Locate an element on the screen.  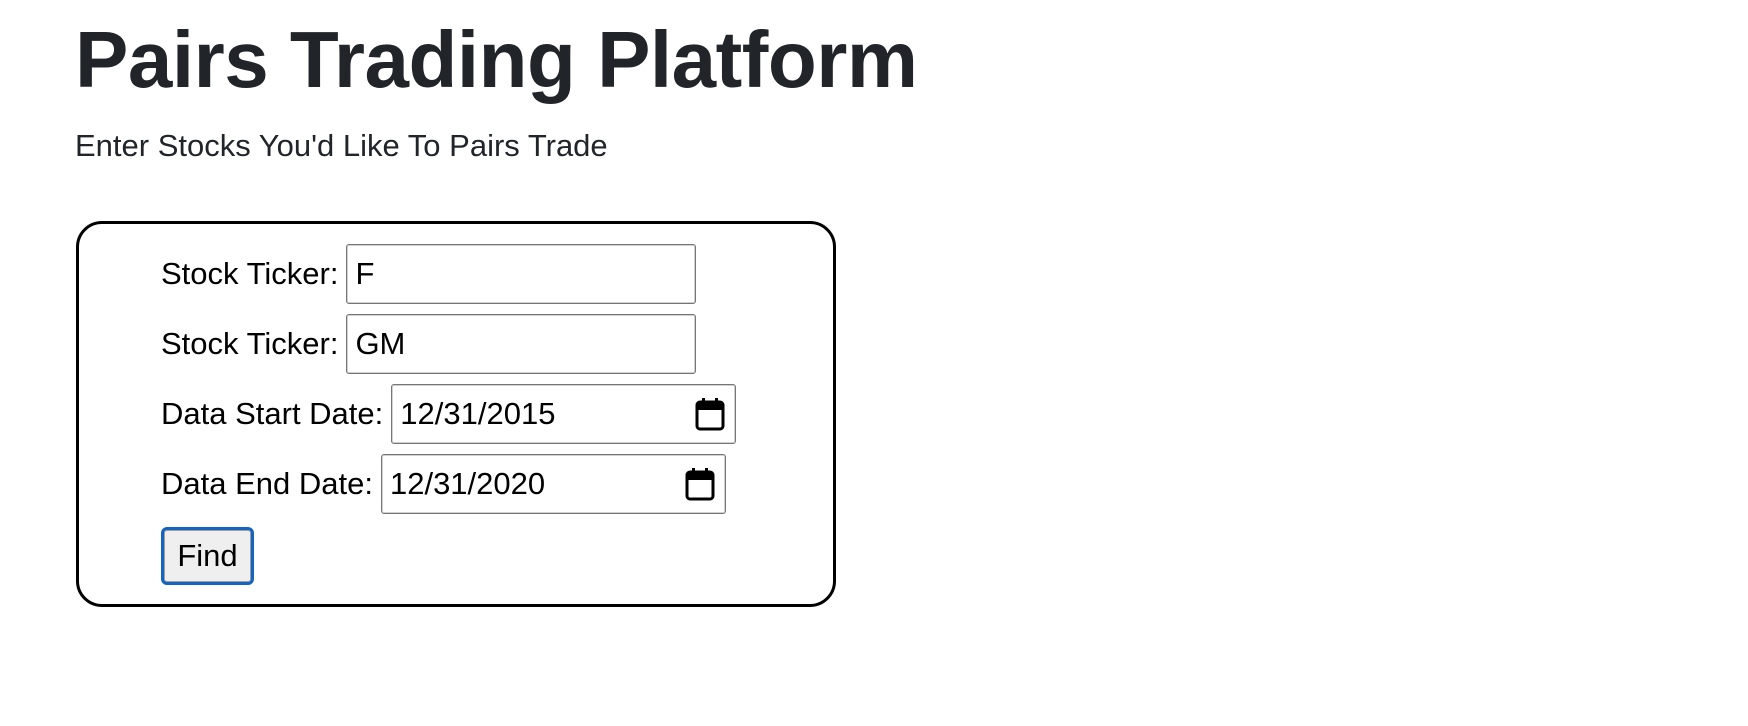
end-date-row: Data End Date: 12/31/2020 is located at coordinates (443, 484).